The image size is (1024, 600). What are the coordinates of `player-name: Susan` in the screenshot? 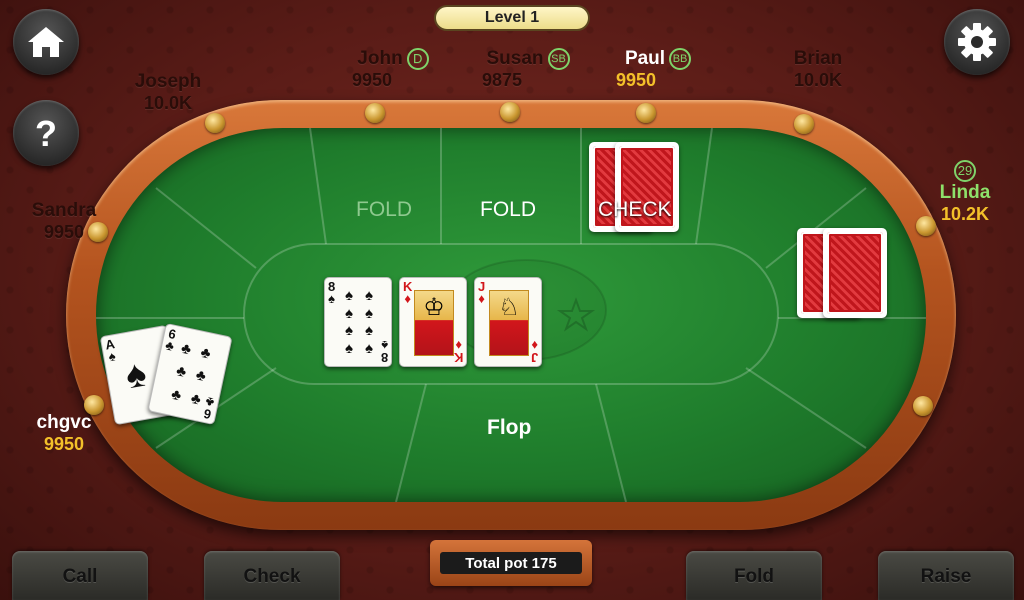 It's located at (515, 59).